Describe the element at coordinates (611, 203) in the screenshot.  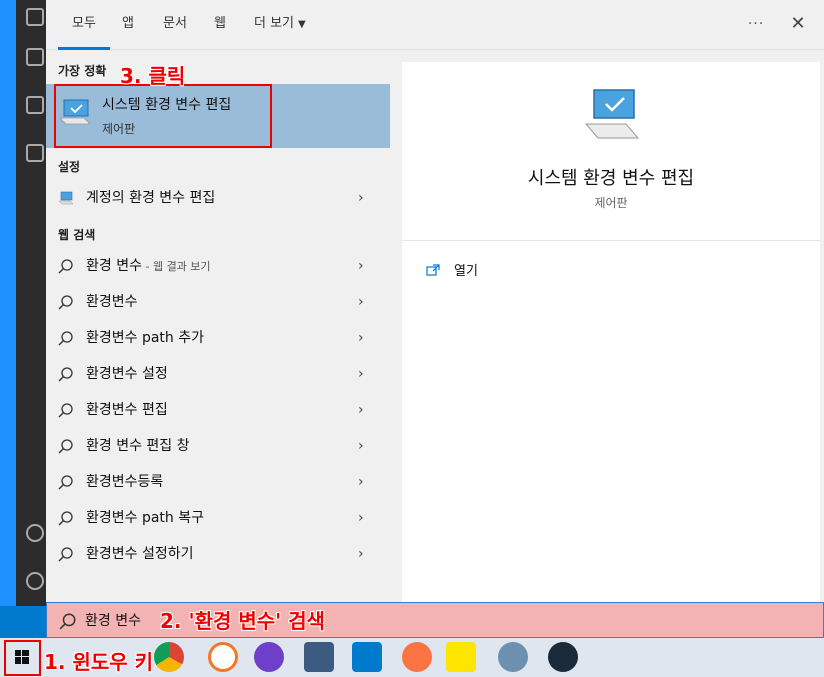
I see `preview-subtitle: 제어판` at that location.